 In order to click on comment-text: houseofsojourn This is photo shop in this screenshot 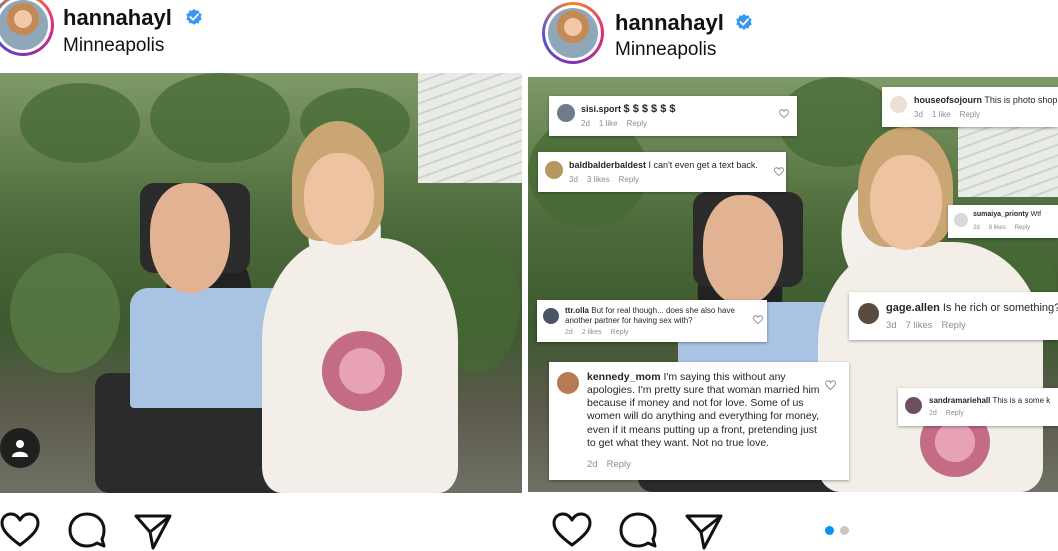, I will do `click(986, 100)`.